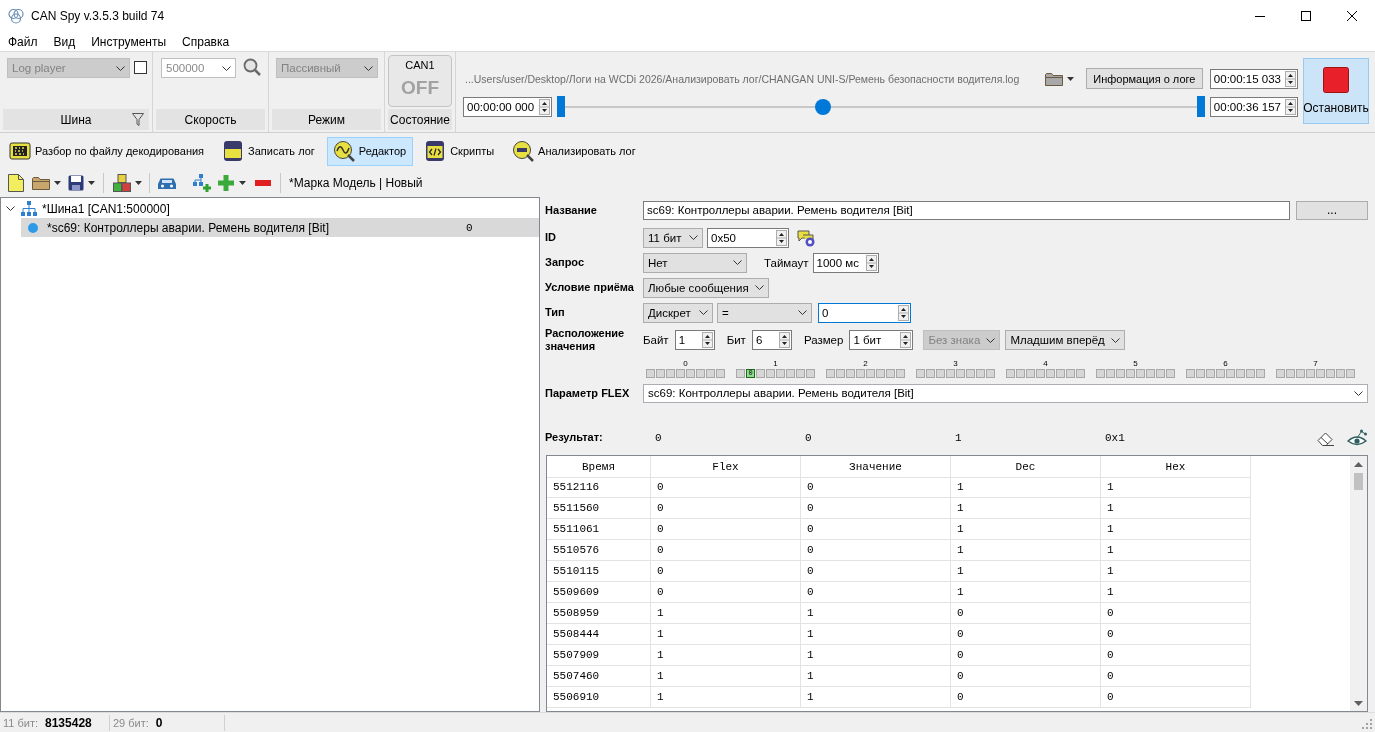  What do you see at coordinates (1144, 78) in the screenshot?
I see `log-info-button: Информация о логе` at bounding box center [1144, 78].